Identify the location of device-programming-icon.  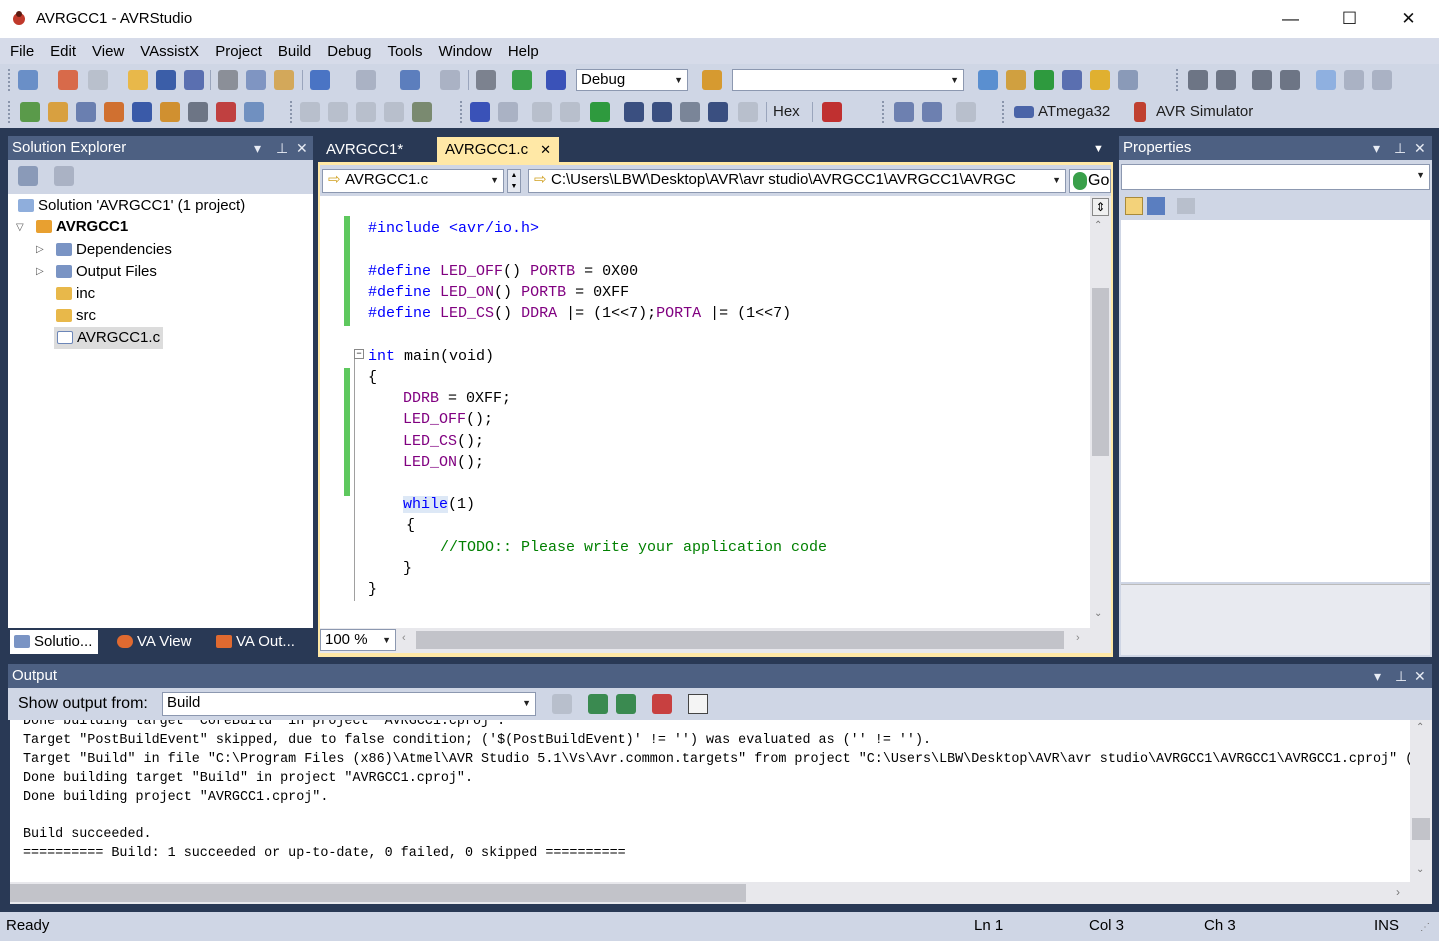
(30, 112).